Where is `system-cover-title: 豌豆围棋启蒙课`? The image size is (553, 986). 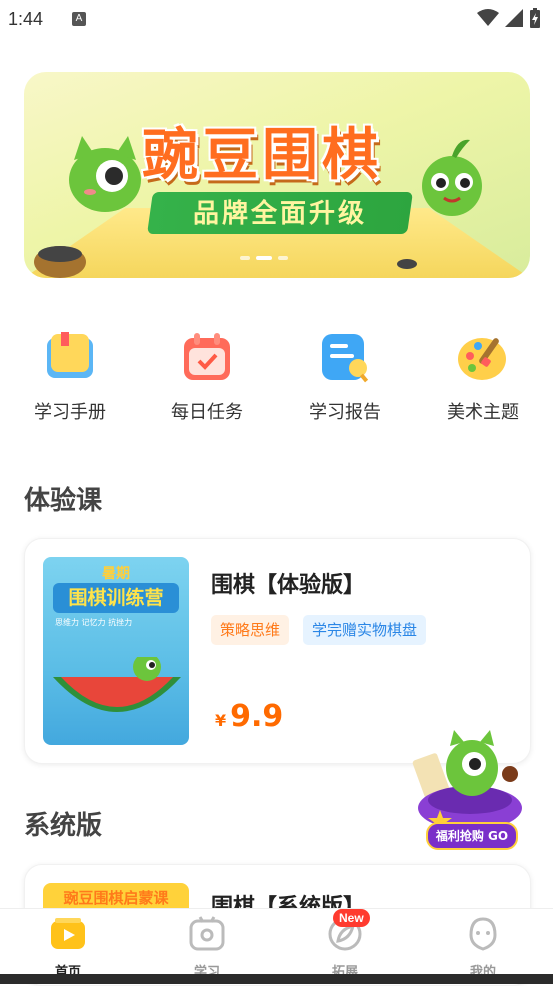 system-cover-title: 豌豆围棋启蒙课 is located at coordinates (116, 898).